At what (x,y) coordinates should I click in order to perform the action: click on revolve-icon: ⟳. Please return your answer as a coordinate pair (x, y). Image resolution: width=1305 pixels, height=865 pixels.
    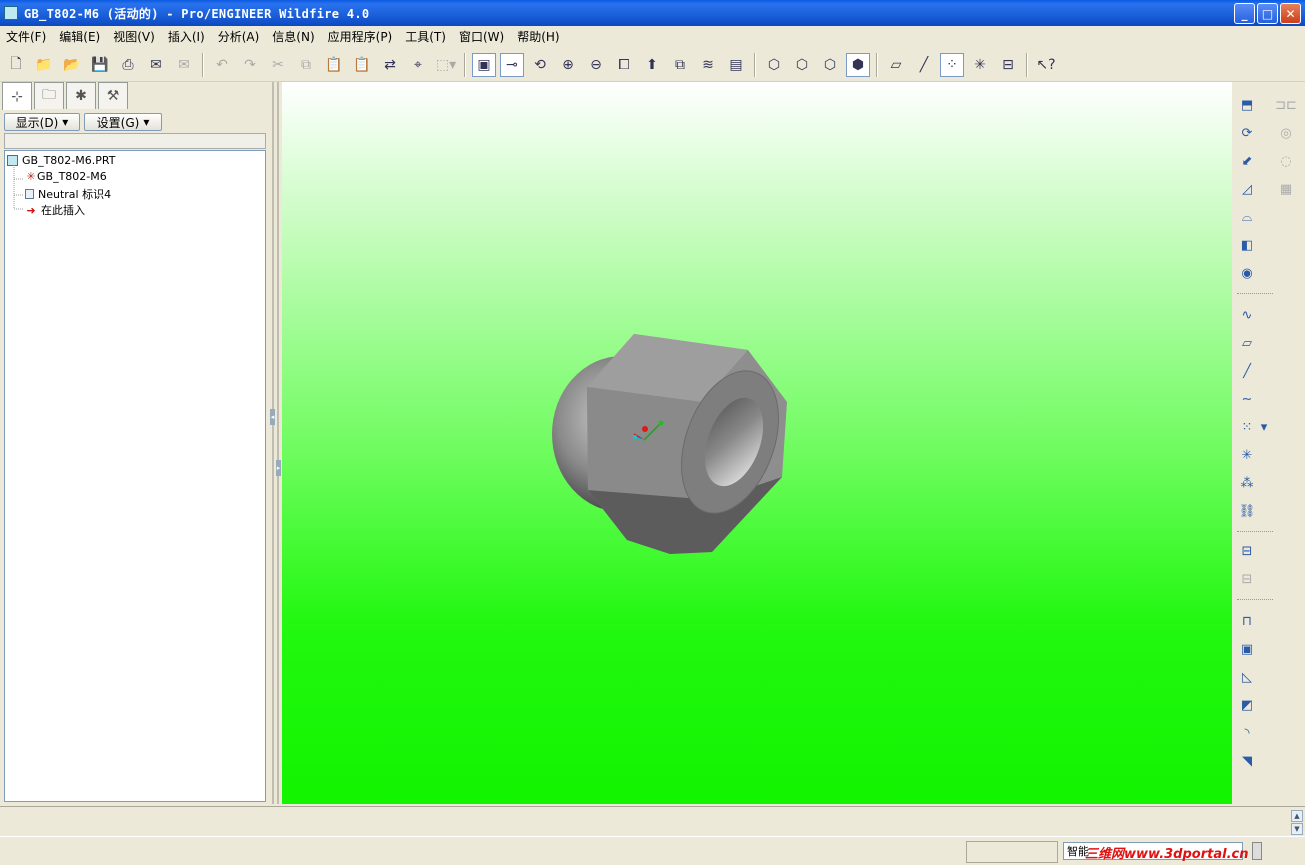
    Looking at the image, I should click on (1247, 133).